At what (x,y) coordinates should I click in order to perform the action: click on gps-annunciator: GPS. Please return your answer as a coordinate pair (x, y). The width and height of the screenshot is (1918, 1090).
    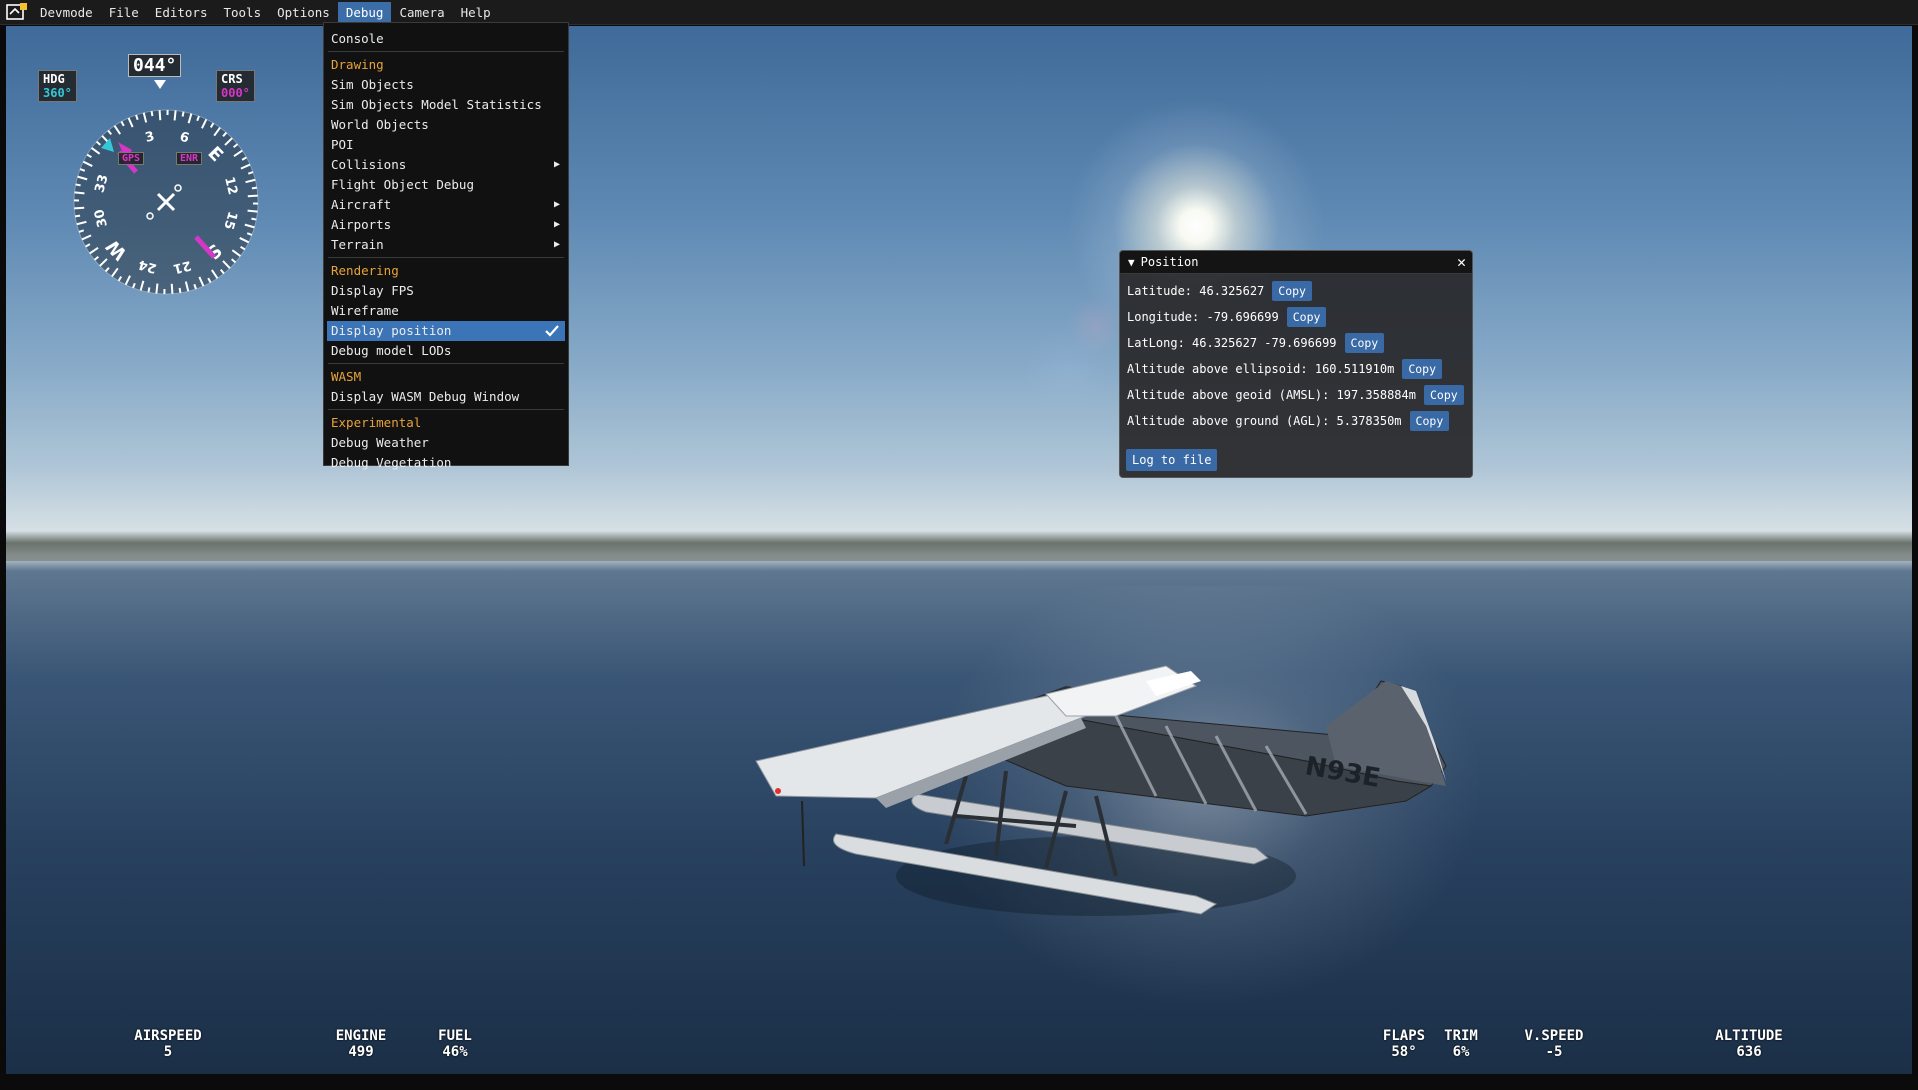
    Looking at the image, I should click on (131, 158).